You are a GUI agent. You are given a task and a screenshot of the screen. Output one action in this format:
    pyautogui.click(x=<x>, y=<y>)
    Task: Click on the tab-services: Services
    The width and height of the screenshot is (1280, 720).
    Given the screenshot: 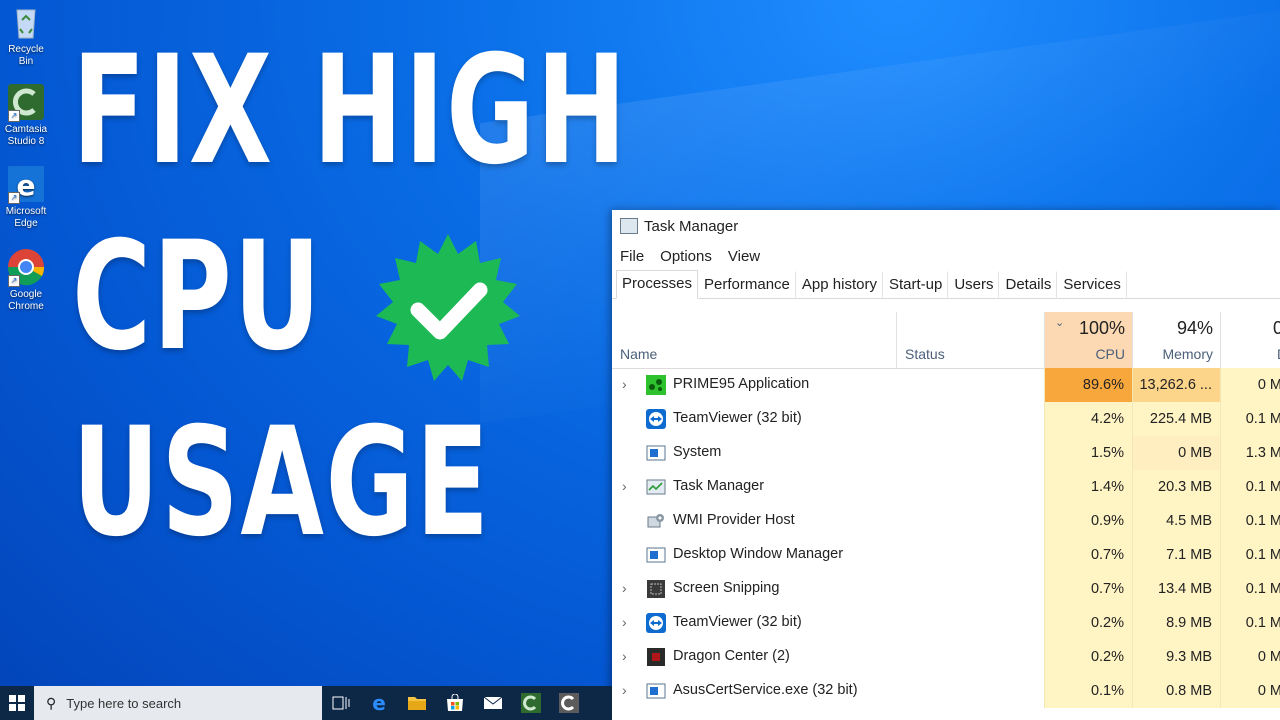 What is the action you would take?
    pyautogui.click(x=1092, y=284)
    